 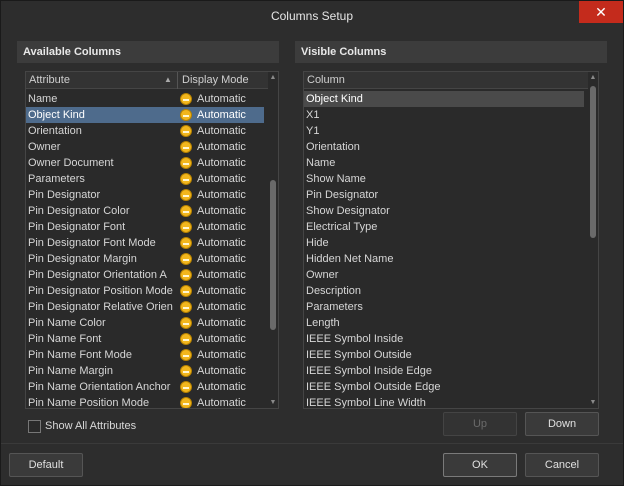 What do you see at coordinates (444, 131) in the screenshot?
I see `visible-column-row: Y1` at bounding box center [444, 131].